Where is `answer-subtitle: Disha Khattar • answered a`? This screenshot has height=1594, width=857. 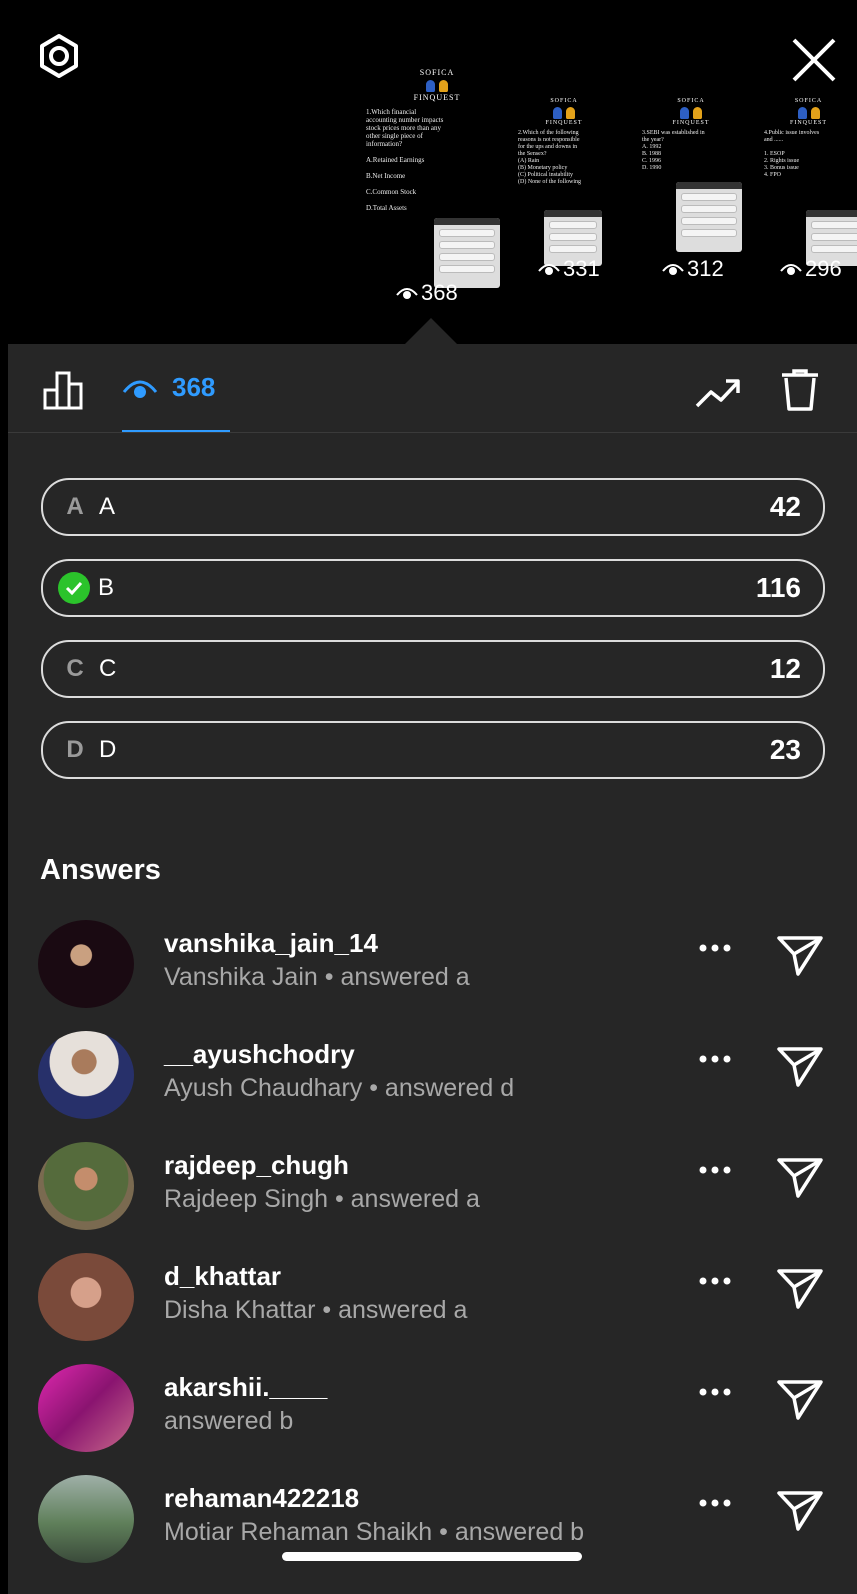
answer-subtitle: Disha Khattar • answered a is located at coordinates (316, 1310).